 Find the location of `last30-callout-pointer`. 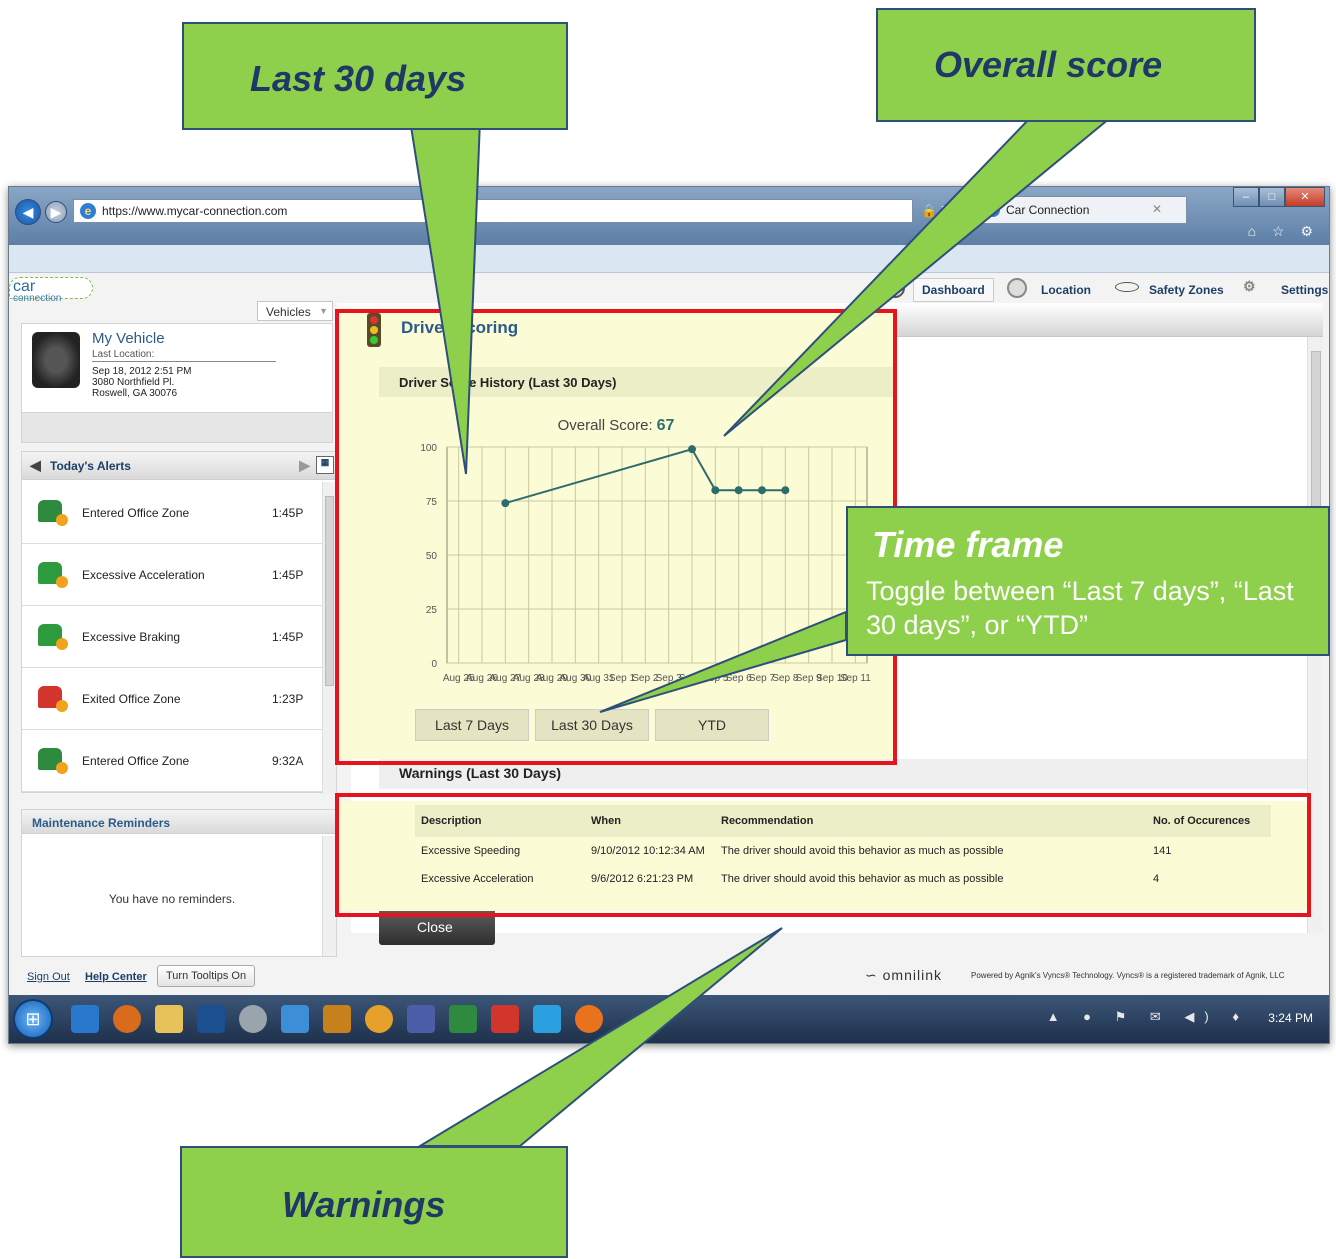

last30-callout-pointer is located at coordinates (445, 297).